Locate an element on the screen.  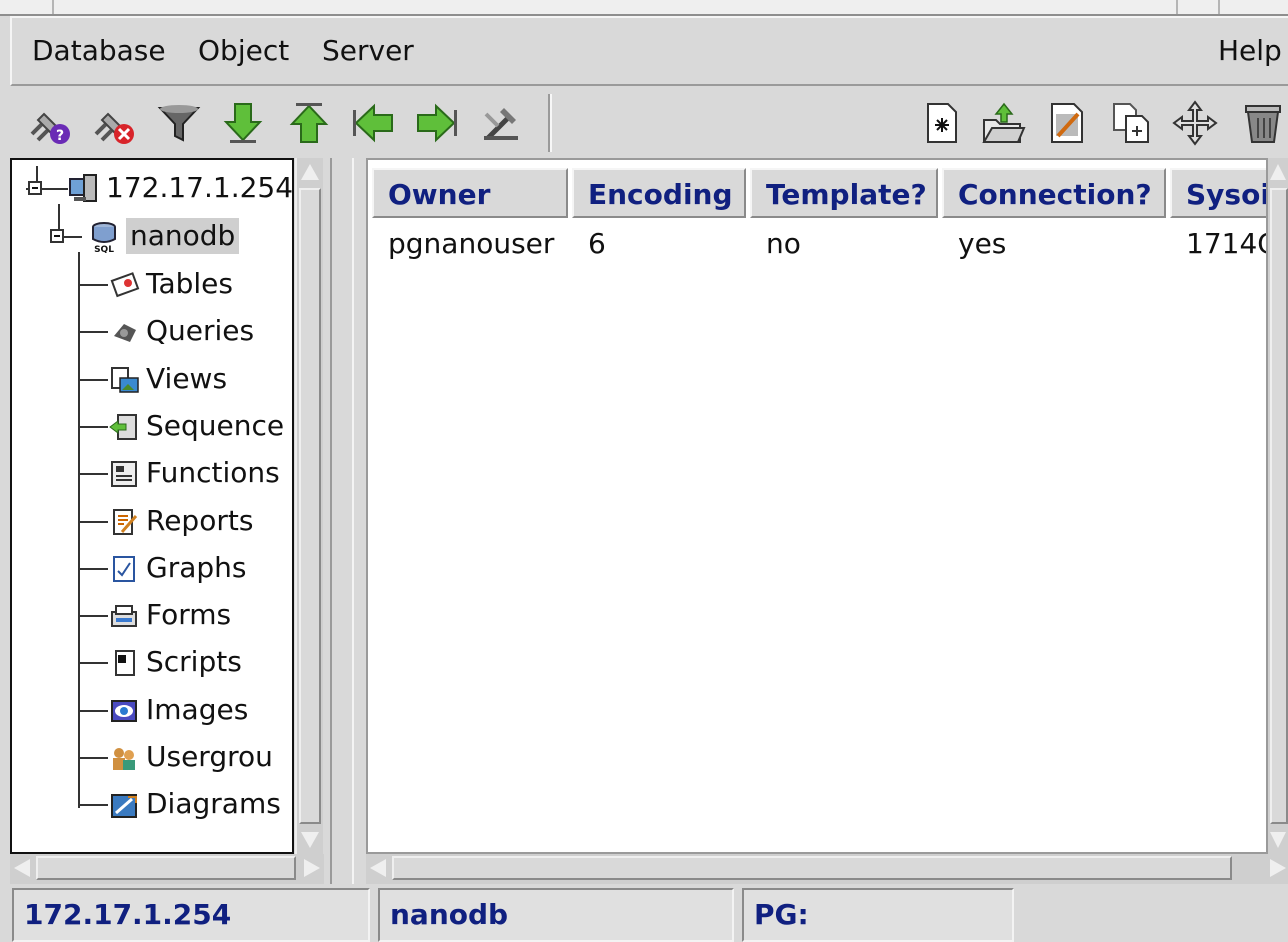
disconnect-icon is located at coordinates (113, 123).